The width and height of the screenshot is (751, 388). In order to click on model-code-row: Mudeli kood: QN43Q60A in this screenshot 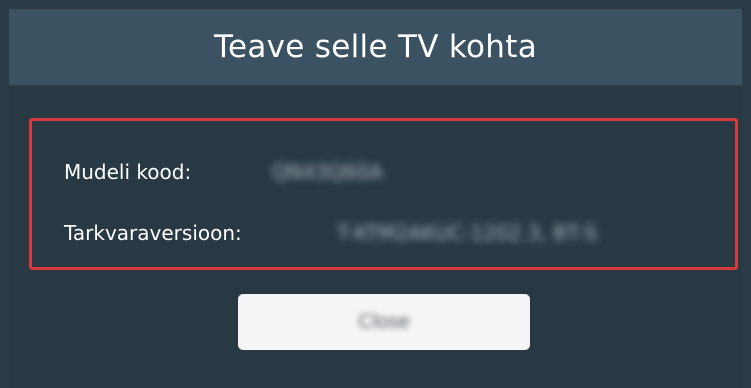, I will do `click(383, 172)`.